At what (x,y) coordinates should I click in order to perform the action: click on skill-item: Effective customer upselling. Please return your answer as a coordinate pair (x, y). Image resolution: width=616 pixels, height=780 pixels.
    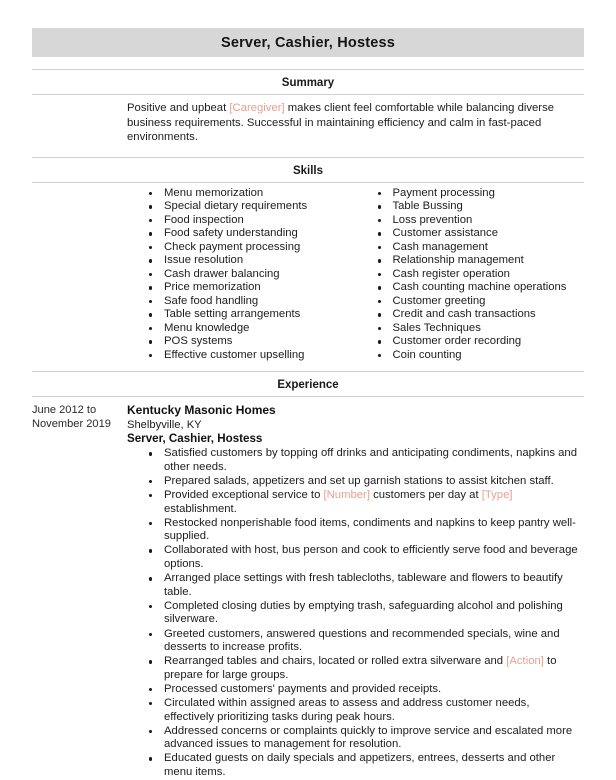
    Looking at the image, I should click on (252, 355).